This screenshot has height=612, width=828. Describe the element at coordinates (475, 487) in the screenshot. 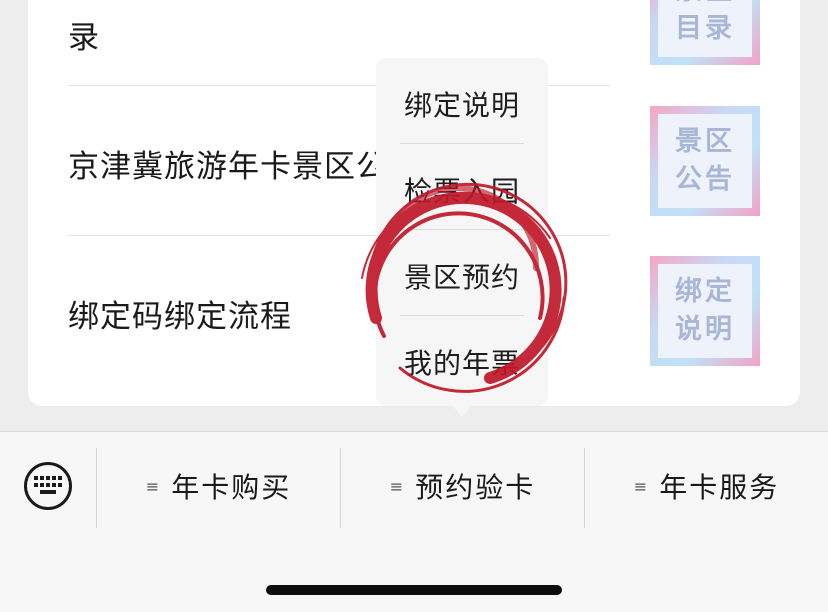

I see `menu-button-label: 预约验卡` at that location.